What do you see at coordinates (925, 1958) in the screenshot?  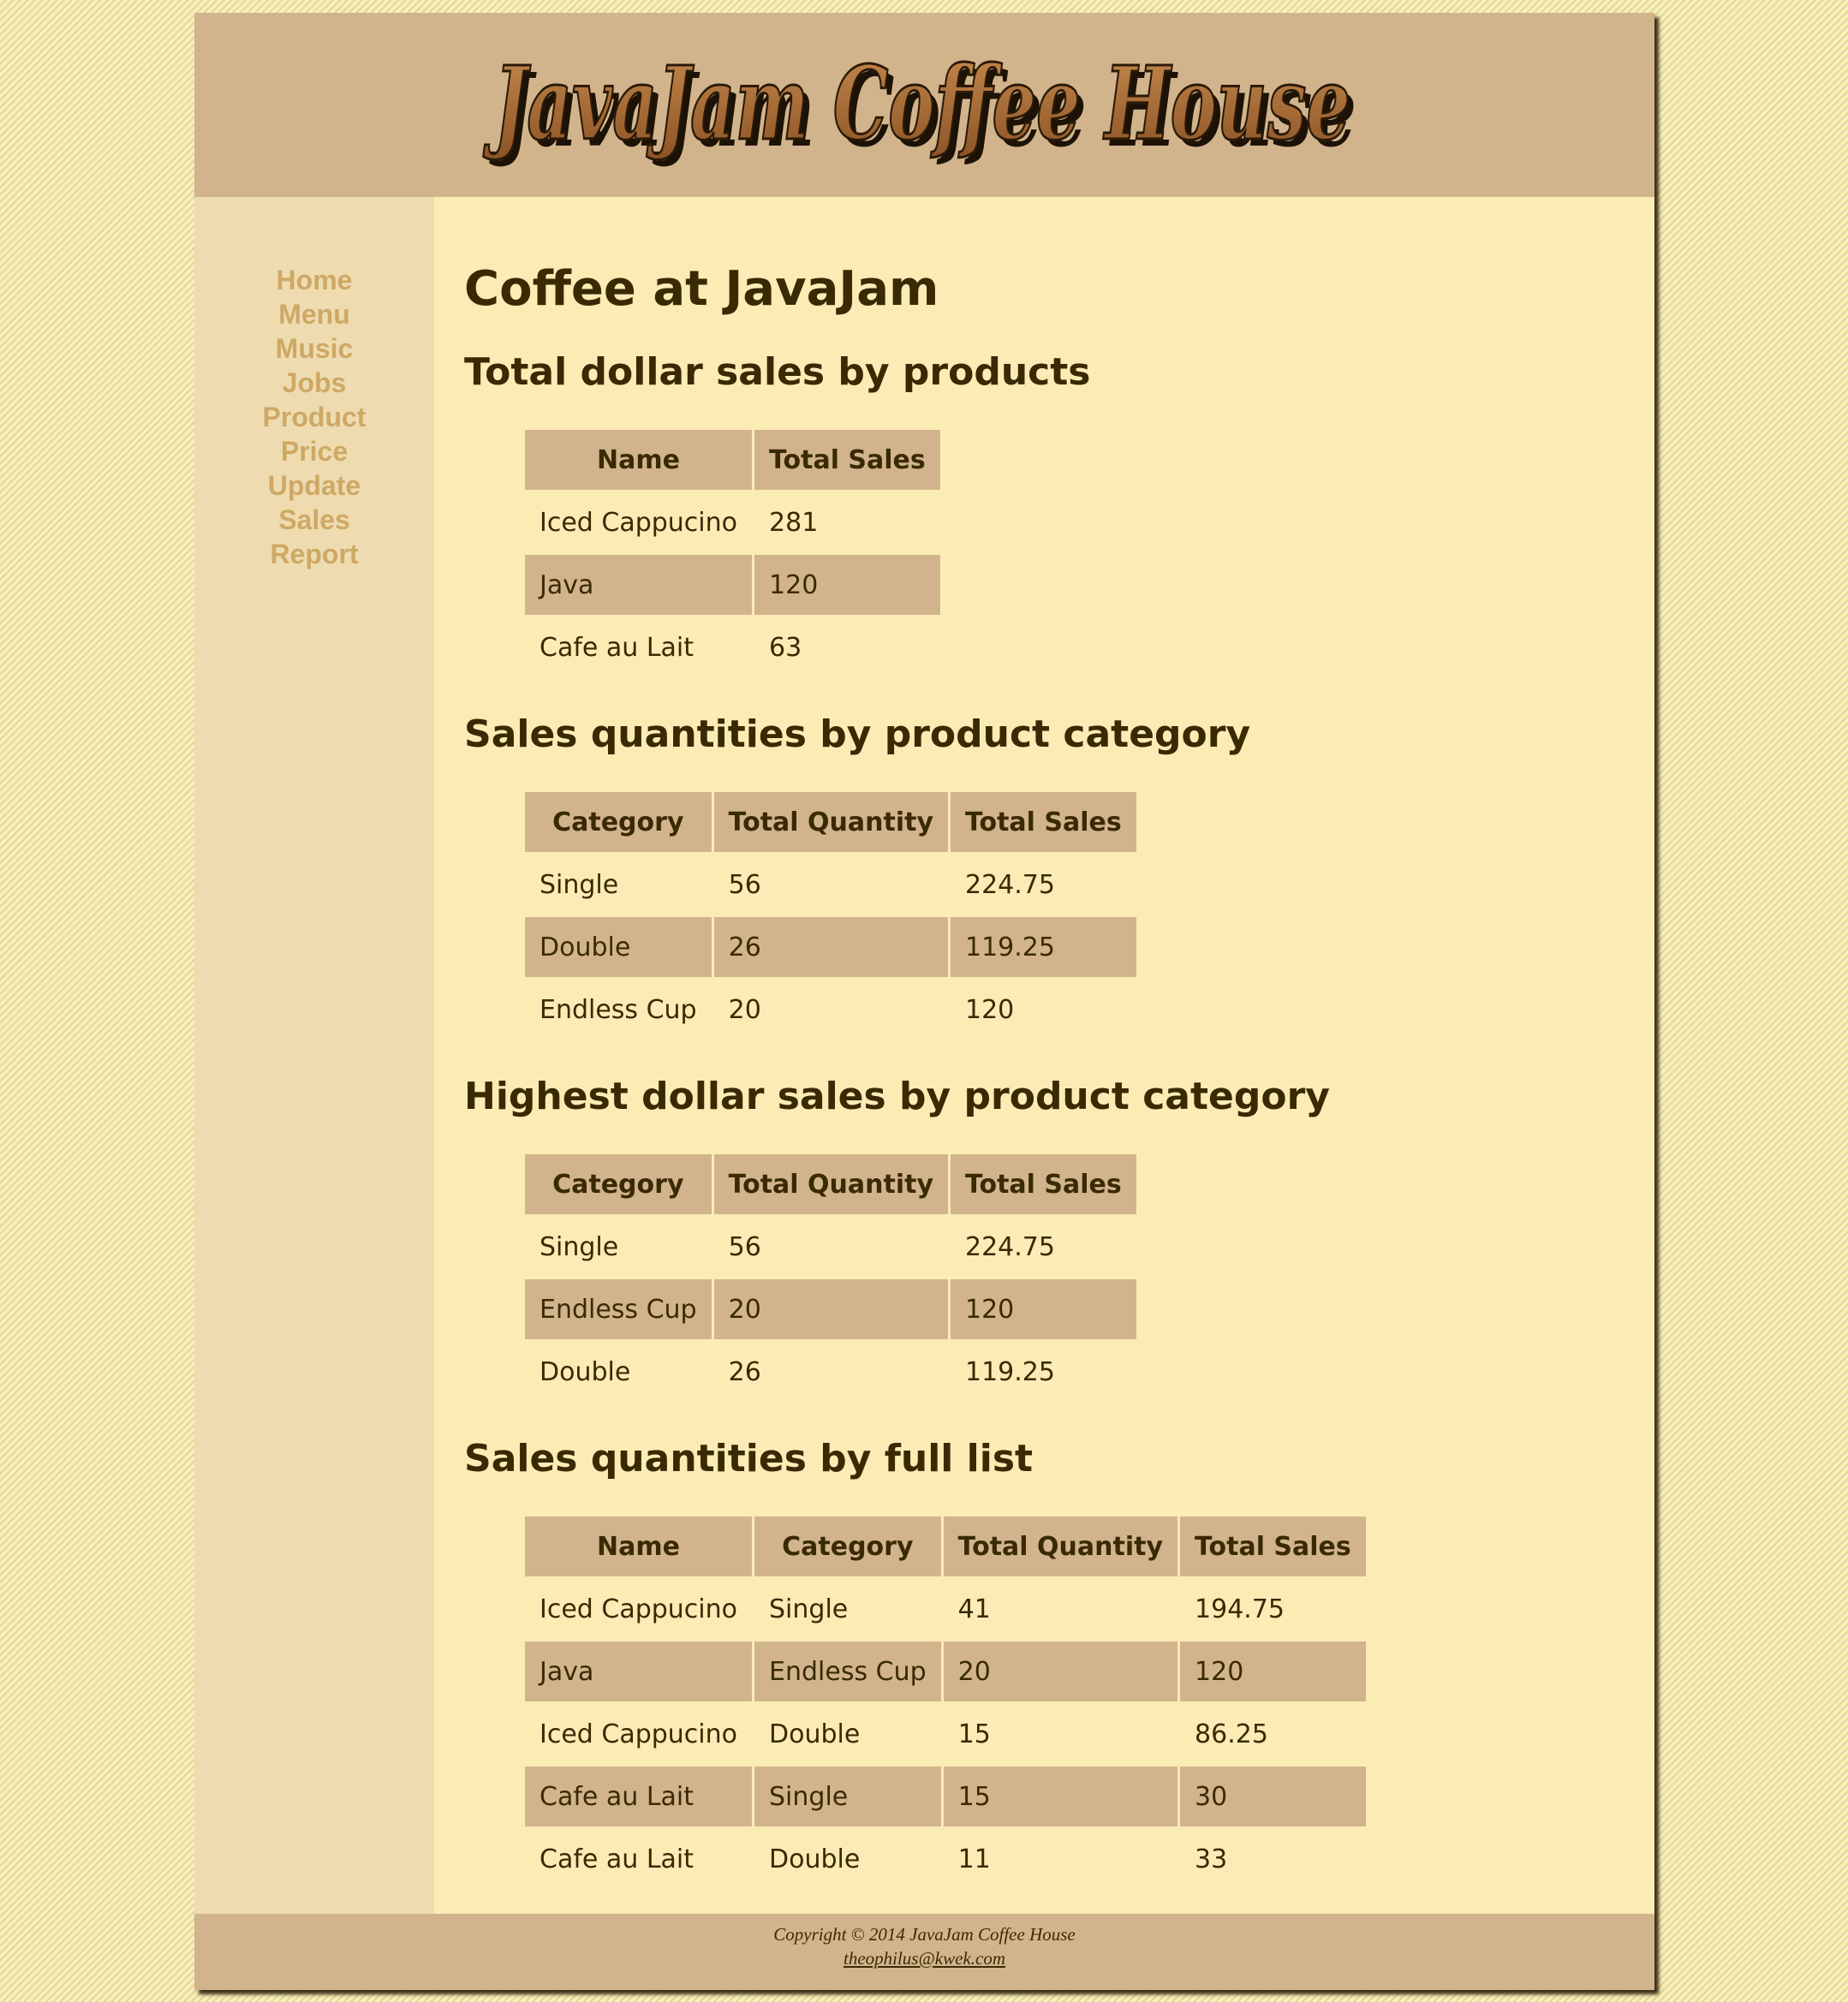 I see `email-link: theophilus@kwek.com` at bounding box center [925, 1958].